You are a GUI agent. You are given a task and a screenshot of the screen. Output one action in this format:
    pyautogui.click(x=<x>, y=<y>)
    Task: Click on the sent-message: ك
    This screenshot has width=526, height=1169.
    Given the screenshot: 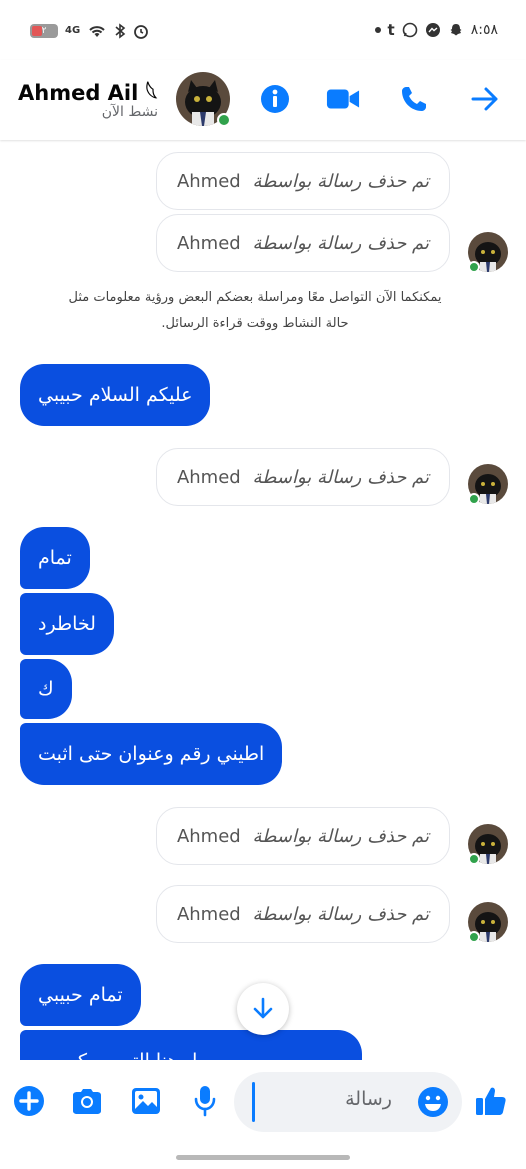 What is the action you would take?
    pyautogui.click(x=46, y=689)
    